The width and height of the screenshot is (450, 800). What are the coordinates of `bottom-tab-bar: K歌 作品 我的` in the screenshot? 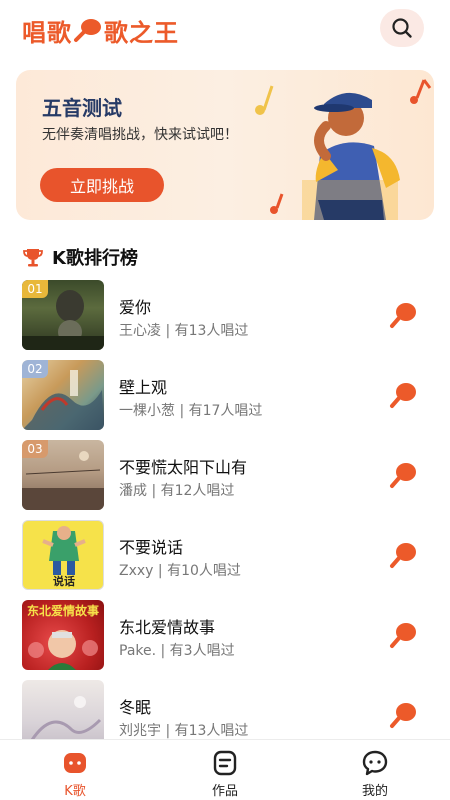 It's located at (225, 769).